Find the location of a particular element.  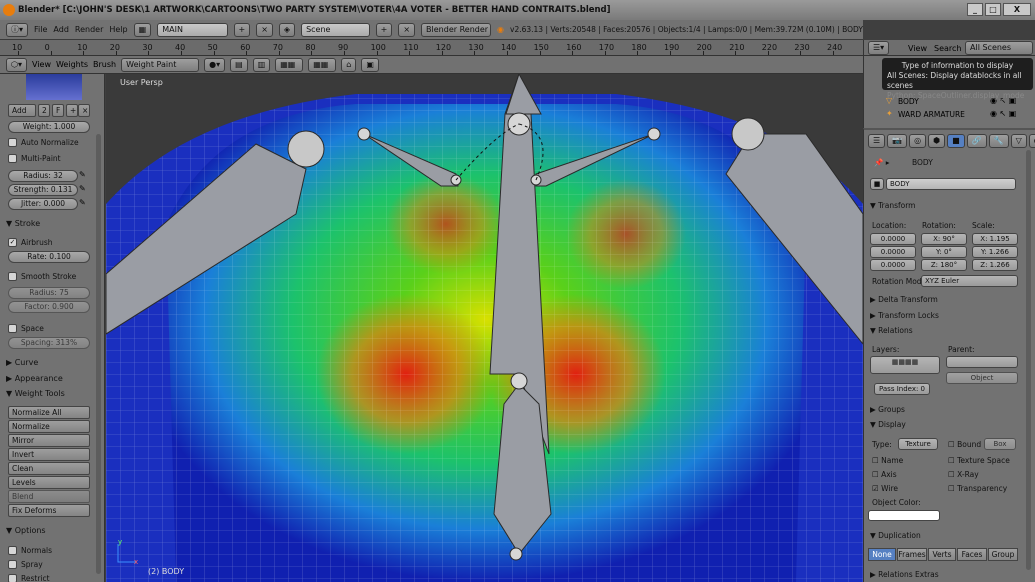

vertex-mask-toggle: ▥ is located at coordinates (261, 64).